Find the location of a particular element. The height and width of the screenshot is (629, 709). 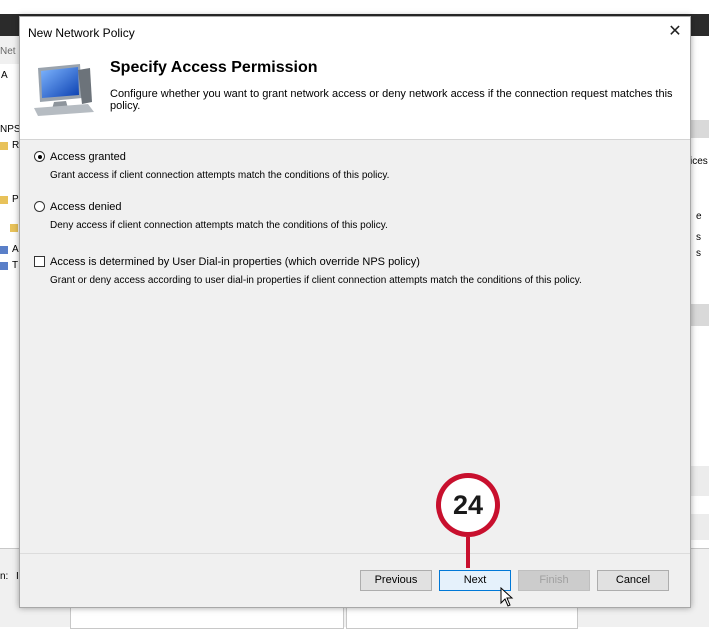

network-monitor-icon is located at coordinates (64, 90).